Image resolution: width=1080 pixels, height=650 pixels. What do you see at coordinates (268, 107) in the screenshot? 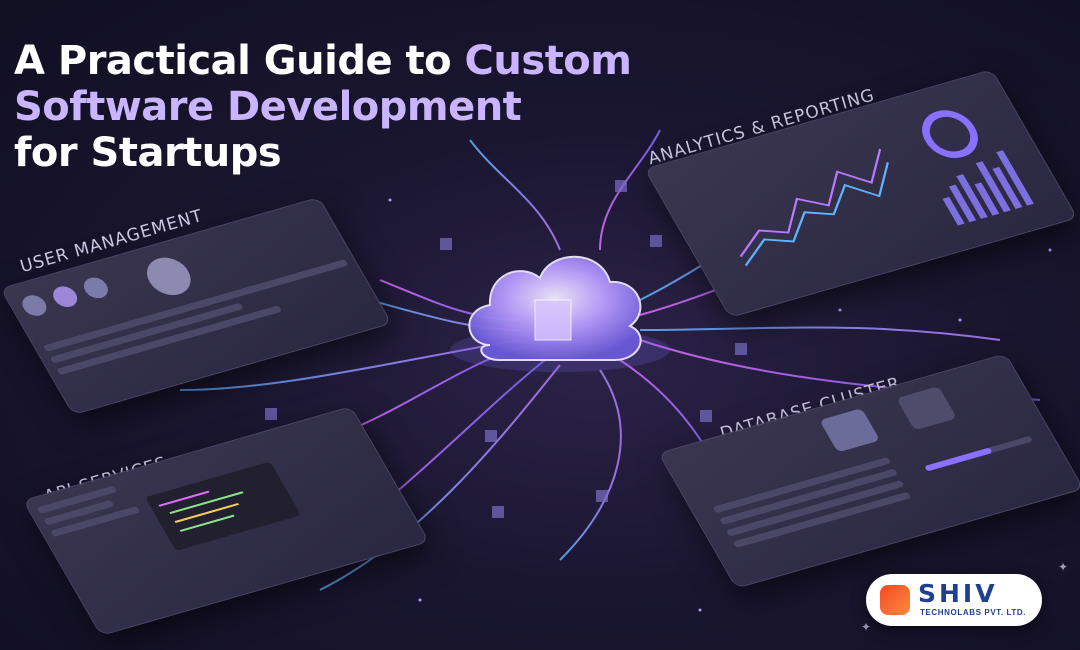
I see `headline-line2-accent: Software Development` at bounding box center [268, 107].